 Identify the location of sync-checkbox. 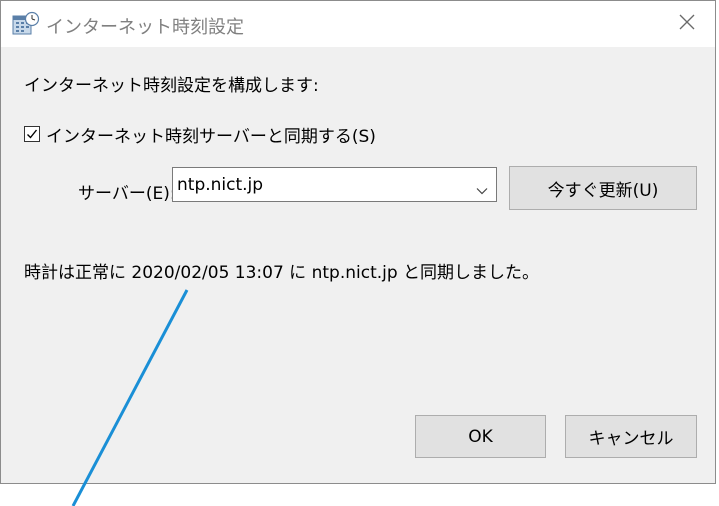
(32, 134).